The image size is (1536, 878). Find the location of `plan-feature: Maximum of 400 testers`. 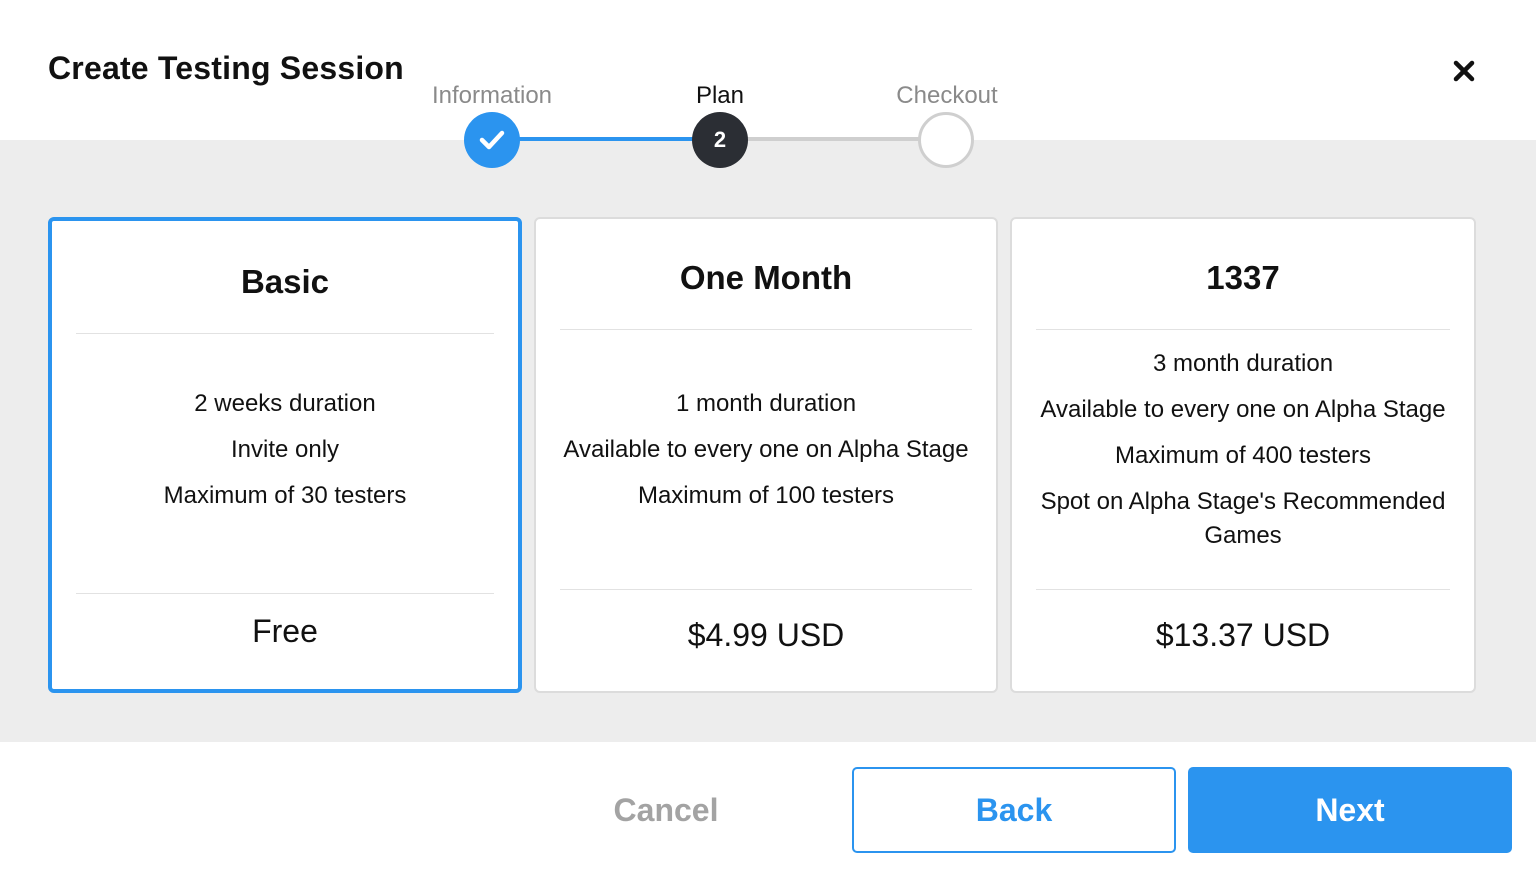

plan-feature: Maximum of 400 testers is located at coordinates (1243, 455).